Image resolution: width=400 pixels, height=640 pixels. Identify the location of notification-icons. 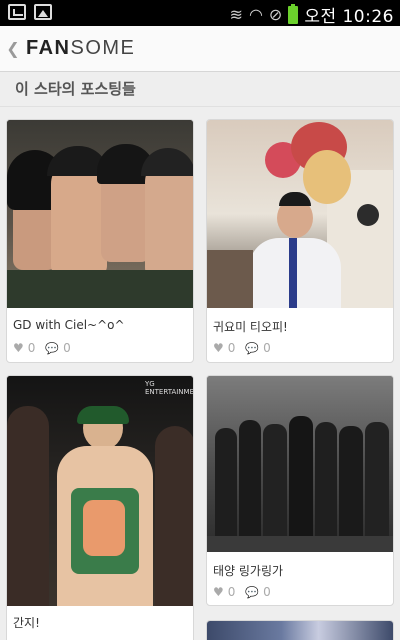
(30, 12).